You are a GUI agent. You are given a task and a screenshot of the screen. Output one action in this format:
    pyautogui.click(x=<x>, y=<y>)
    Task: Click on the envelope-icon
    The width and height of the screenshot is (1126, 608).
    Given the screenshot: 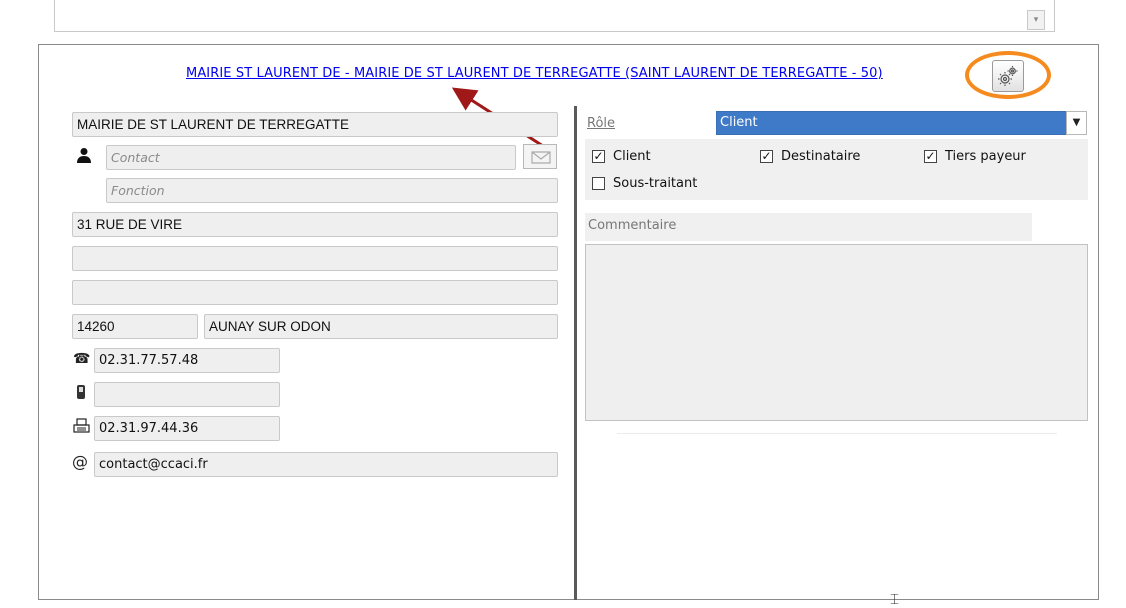 What is the action you would take?
    pyautogui.click(x=541, y=157)
    